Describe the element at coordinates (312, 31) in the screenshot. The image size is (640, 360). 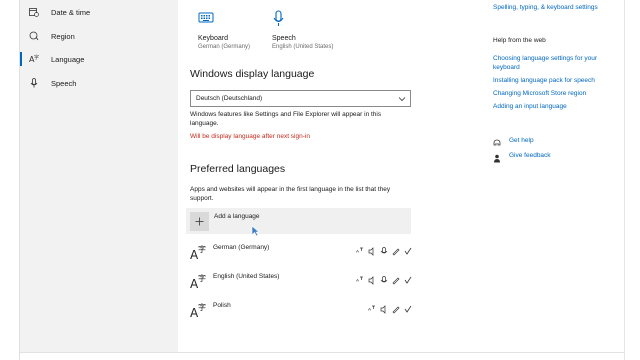
I see `speech-option: Speech English (United States)` at that location.